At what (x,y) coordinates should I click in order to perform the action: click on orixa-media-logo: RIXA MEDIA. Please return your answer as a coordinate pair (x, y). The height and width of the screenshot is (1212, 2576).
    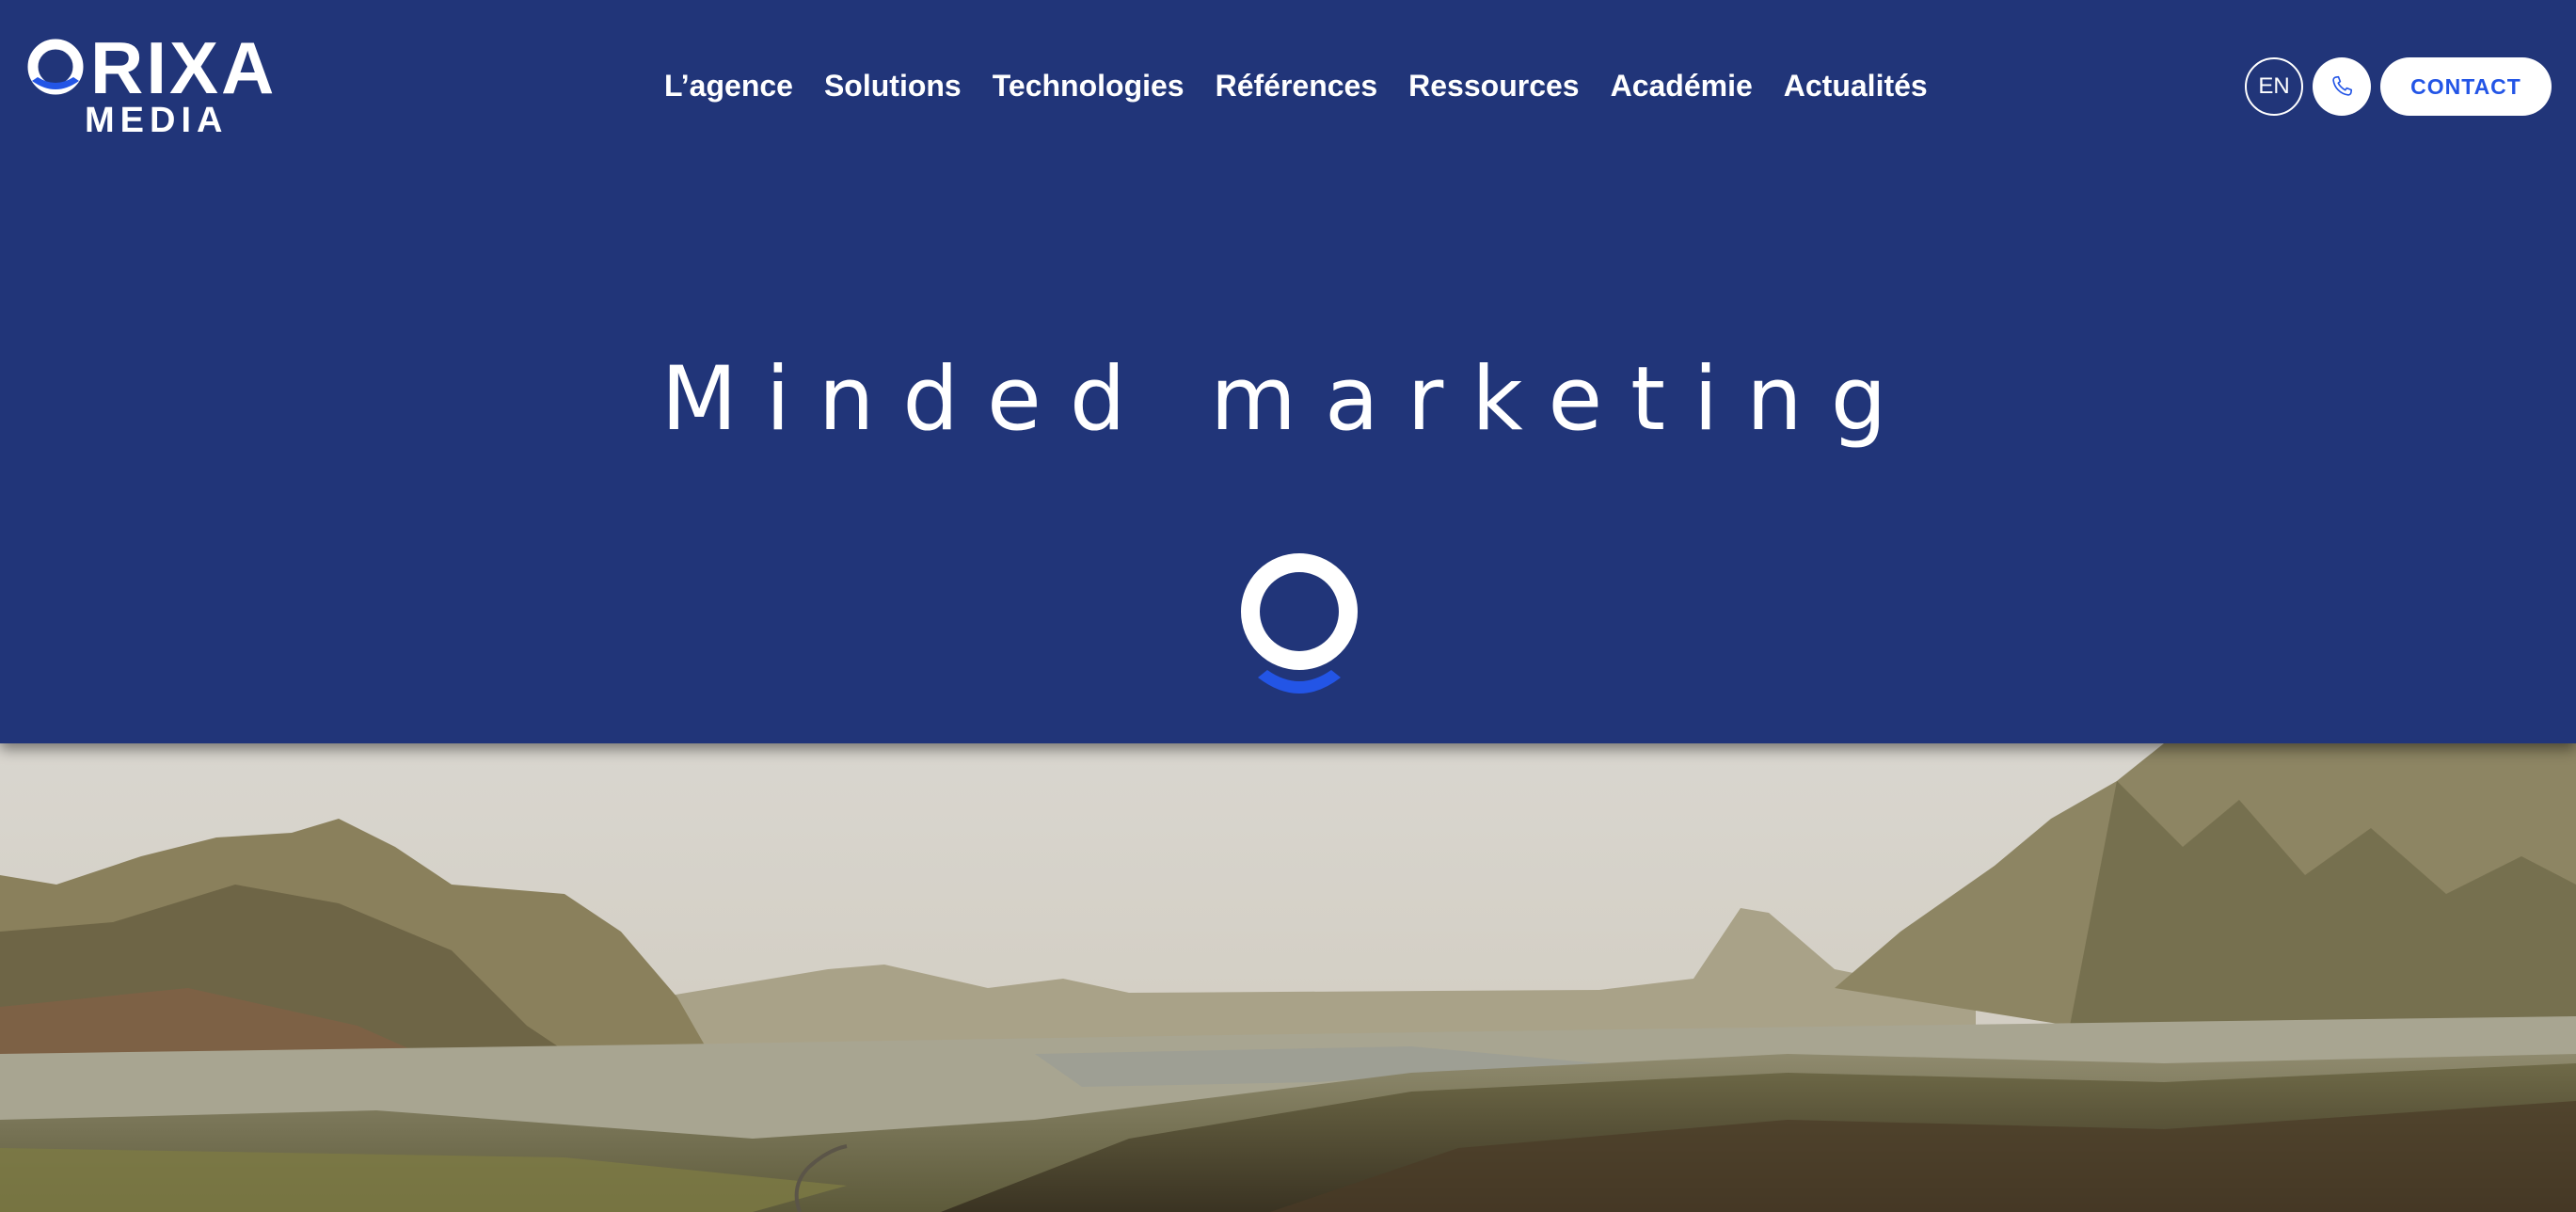
    Looking at the image, I should click on (150, 85).